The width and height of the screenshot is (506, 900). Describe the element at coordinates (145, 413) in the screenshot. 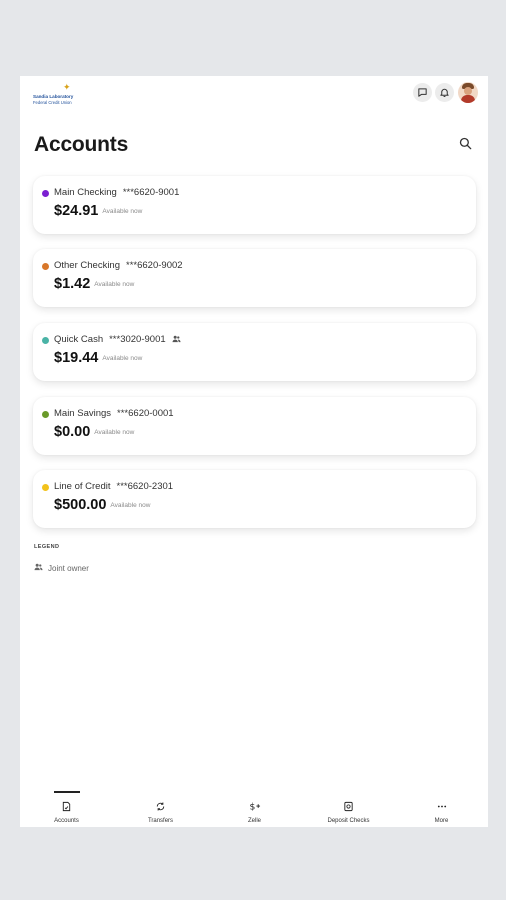

I see `account-number: ***6620-0001` at that location.